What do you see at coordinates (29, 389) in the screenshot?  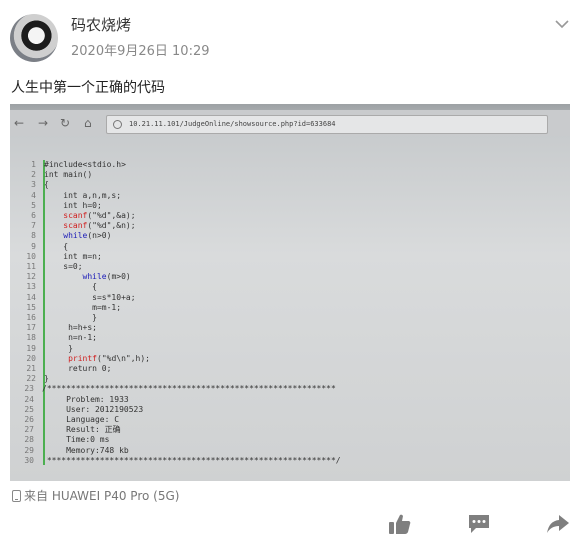 I see `line-number: 23` at bounding box center [29, 389].